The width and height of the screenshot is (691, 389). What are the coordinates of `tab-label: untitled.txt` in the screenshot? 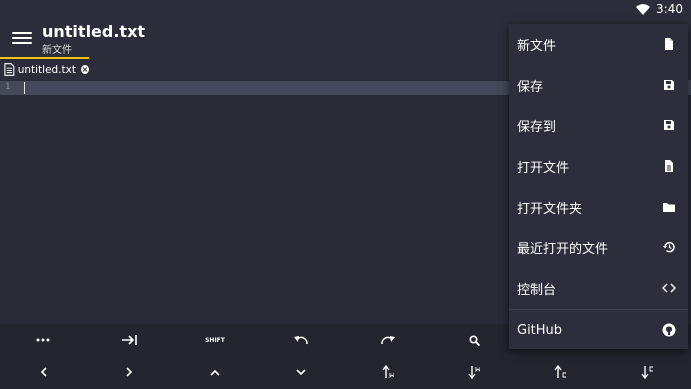 It's located at (46, 69).